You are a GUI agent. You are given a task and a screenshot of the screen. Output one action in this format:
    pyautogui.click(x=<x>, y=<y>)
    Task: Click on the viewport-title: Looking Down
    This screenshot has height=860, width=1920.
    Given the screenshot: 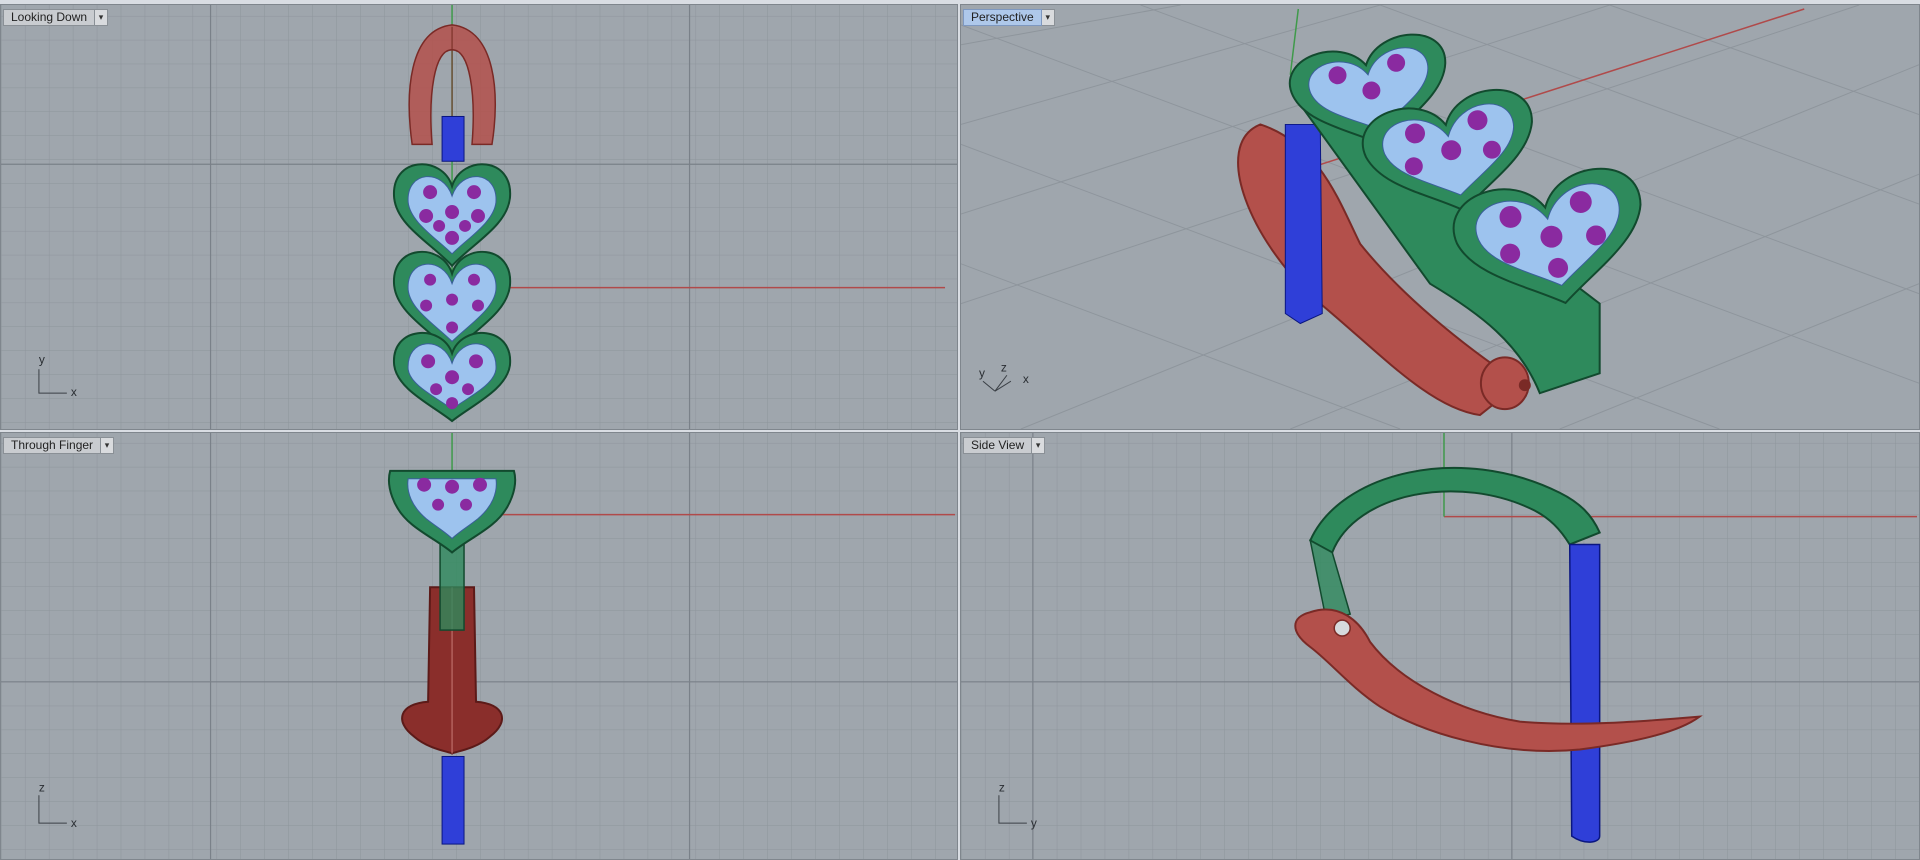 What is the action you would take?
    pyautogui.click(x=49, y=17)
    